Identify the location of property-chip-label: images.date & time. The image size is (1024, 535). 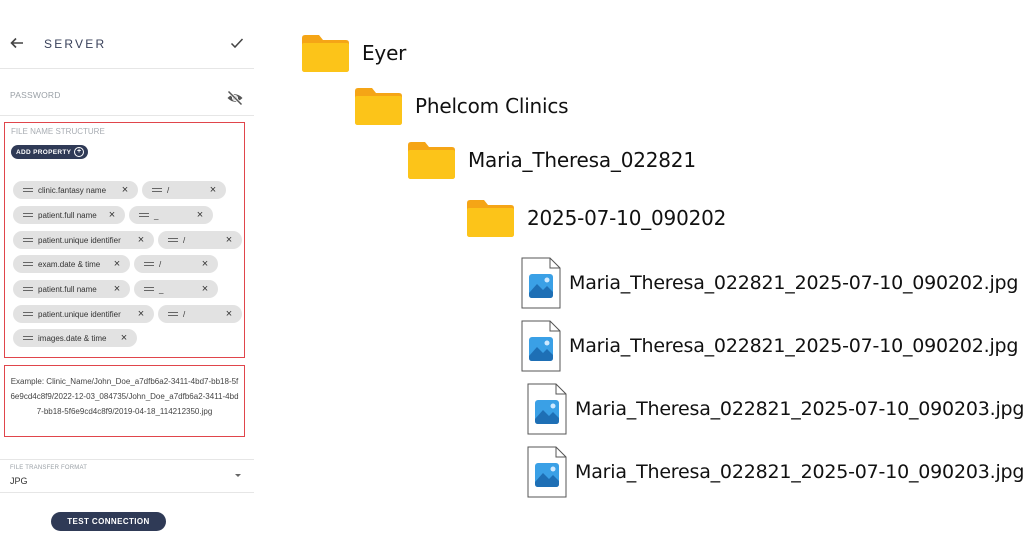
(72, 338).